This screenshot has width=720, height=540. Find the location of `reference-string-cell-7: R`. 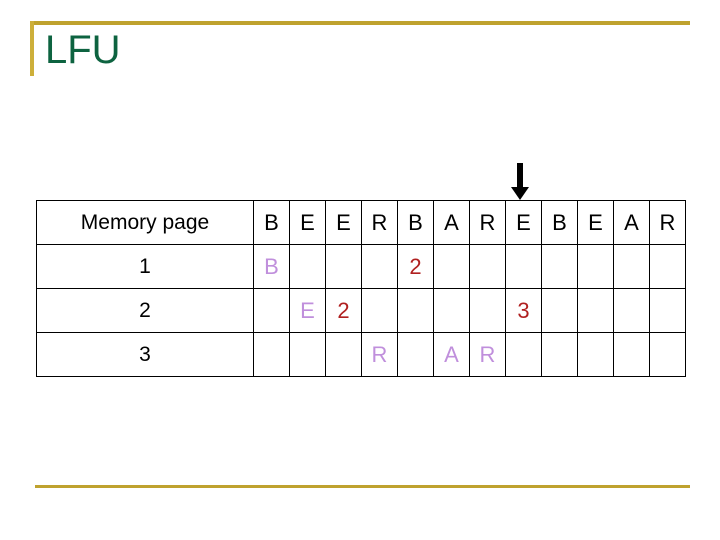

reference-string-cell-7: R is located at coordinates (487, 222).